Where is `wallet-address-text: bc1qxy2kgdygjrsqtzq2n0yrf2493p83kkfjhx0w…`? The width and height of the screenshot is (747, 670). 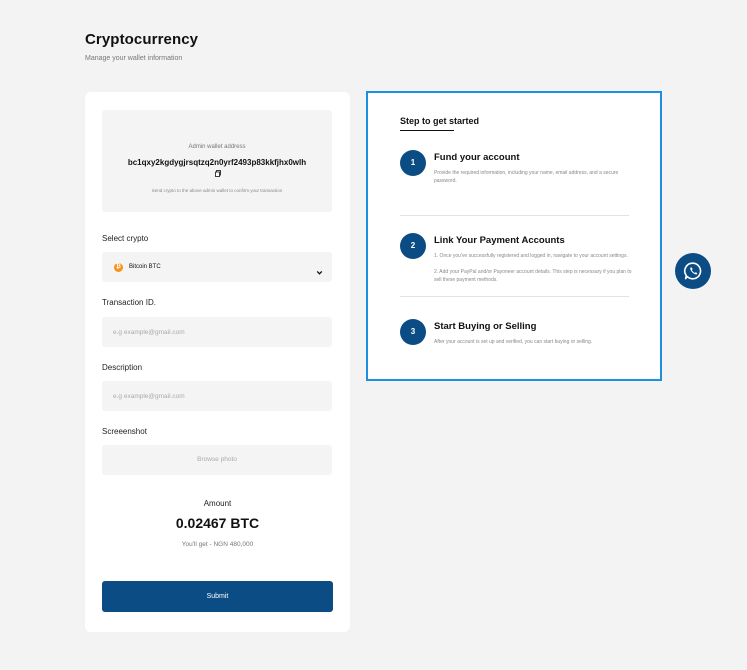 wallet-address-text: bc1qxy2kgdygjrsqtzq2n0yrf2493p83kkfjhx0w… is located at coordinates (217, 162).